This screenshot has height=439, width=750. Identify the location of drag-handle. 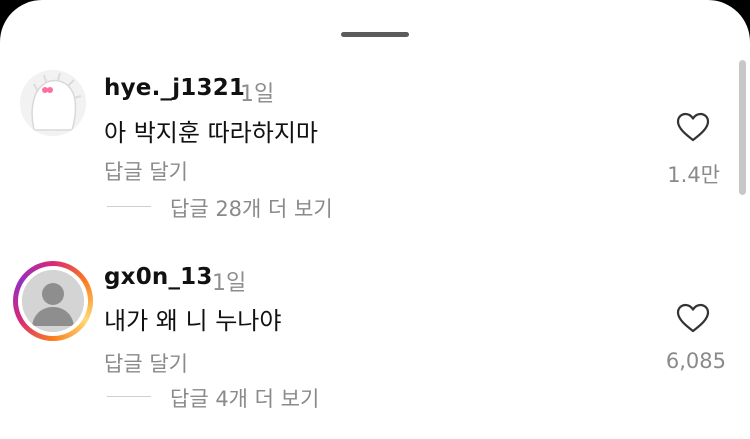
(375, 34).